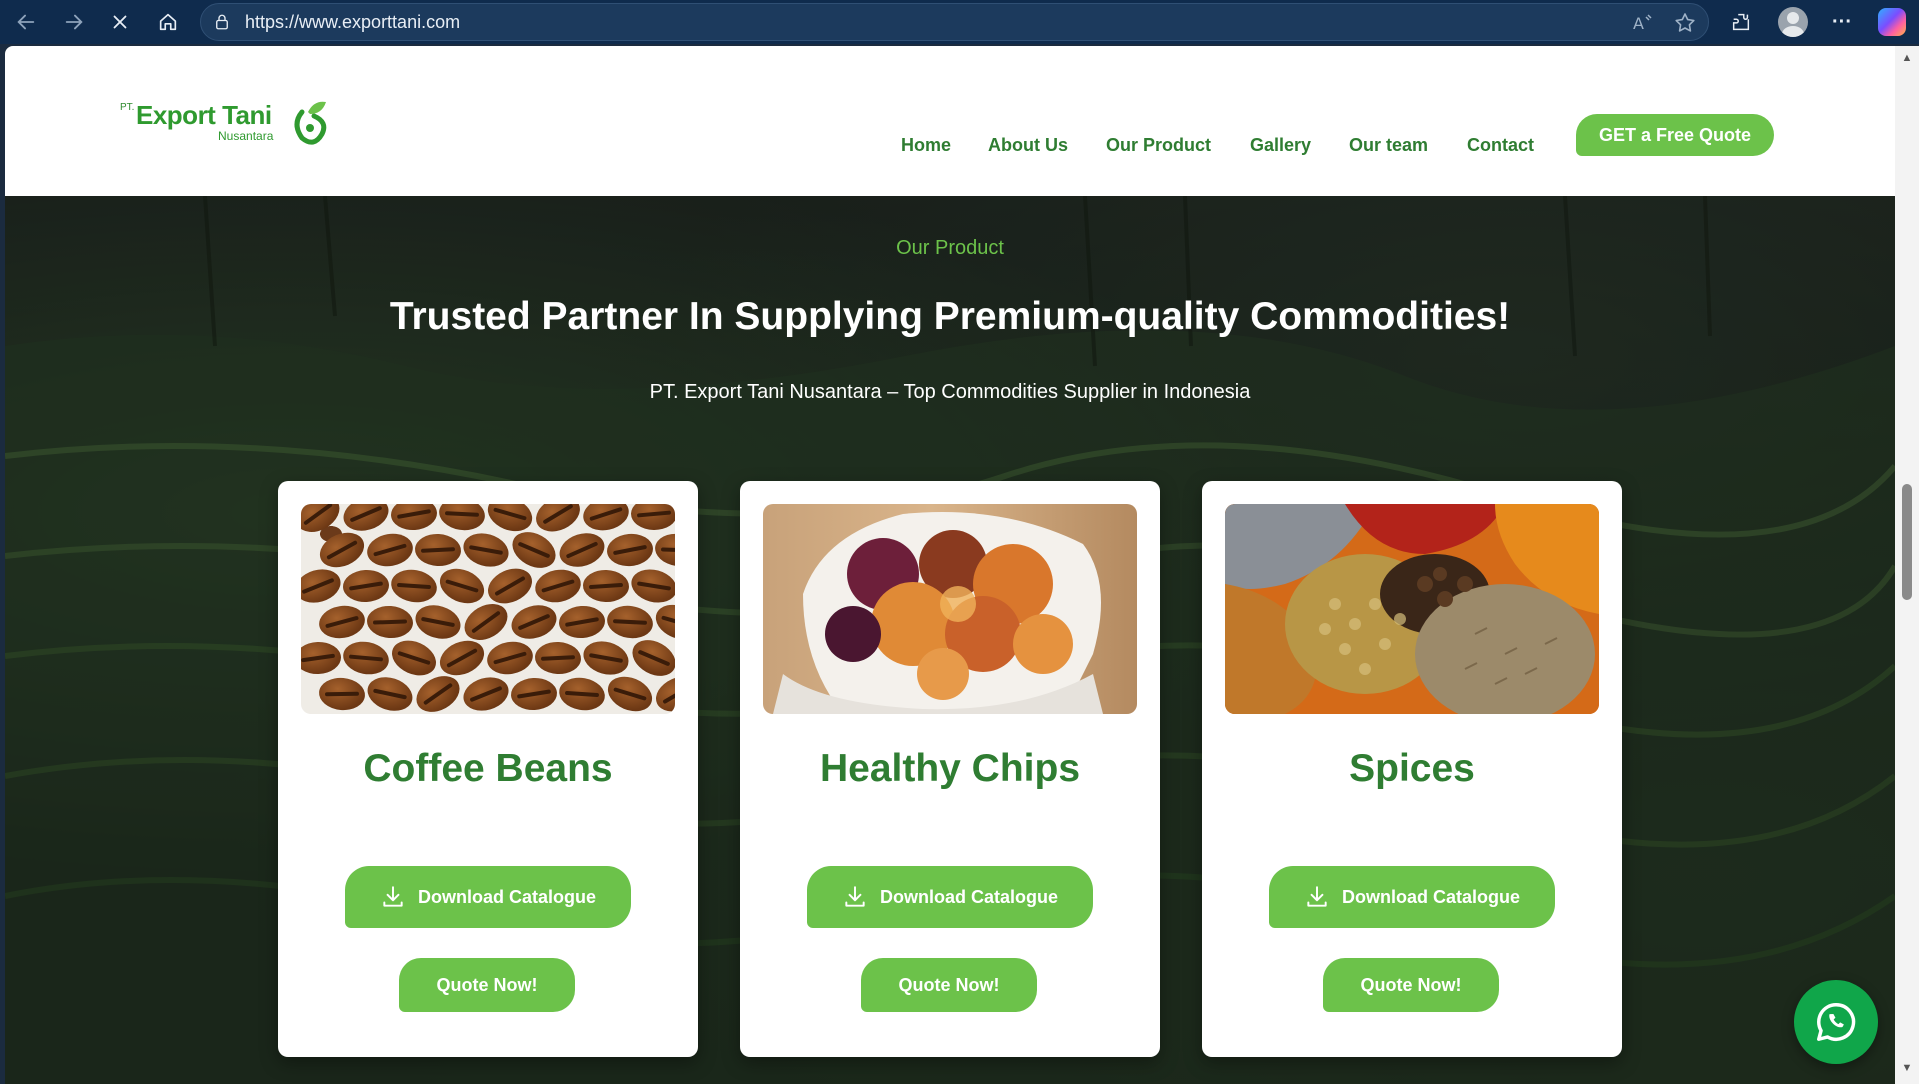 Image resolution: width=1919 pixels, height=1084 pixels. I want to click on scrollbar-thumb, so click(1907, 542).